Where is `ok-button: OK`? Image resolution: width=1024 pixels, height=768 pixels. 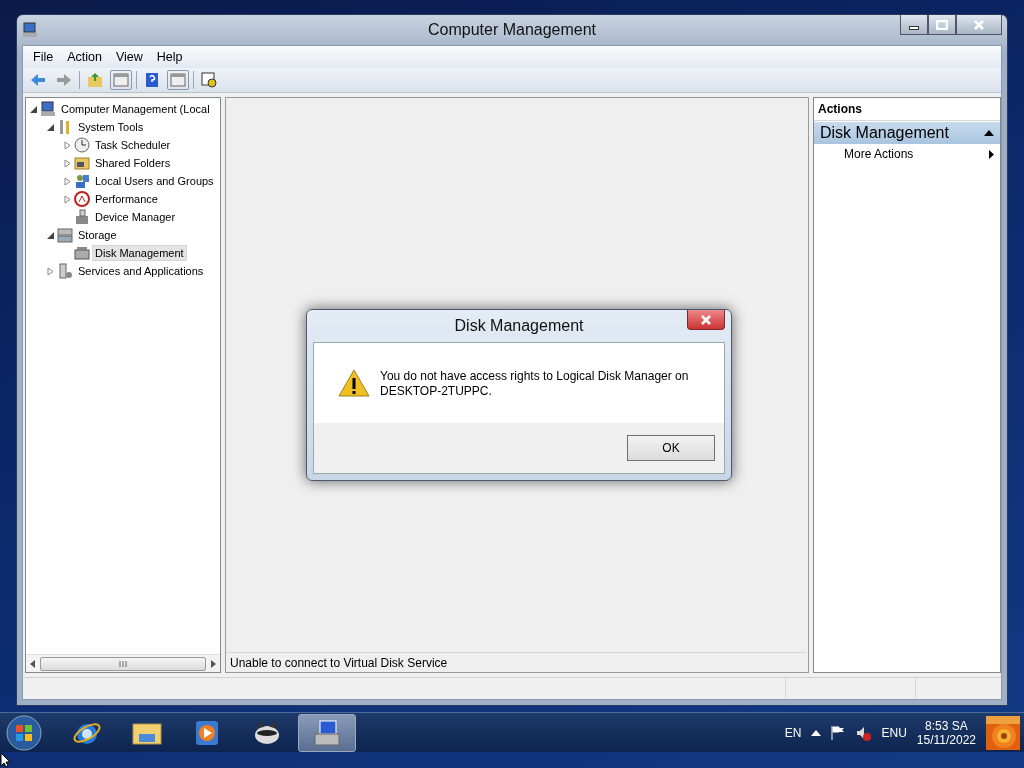
ok-button: OK is located at coordinates (671, 448).